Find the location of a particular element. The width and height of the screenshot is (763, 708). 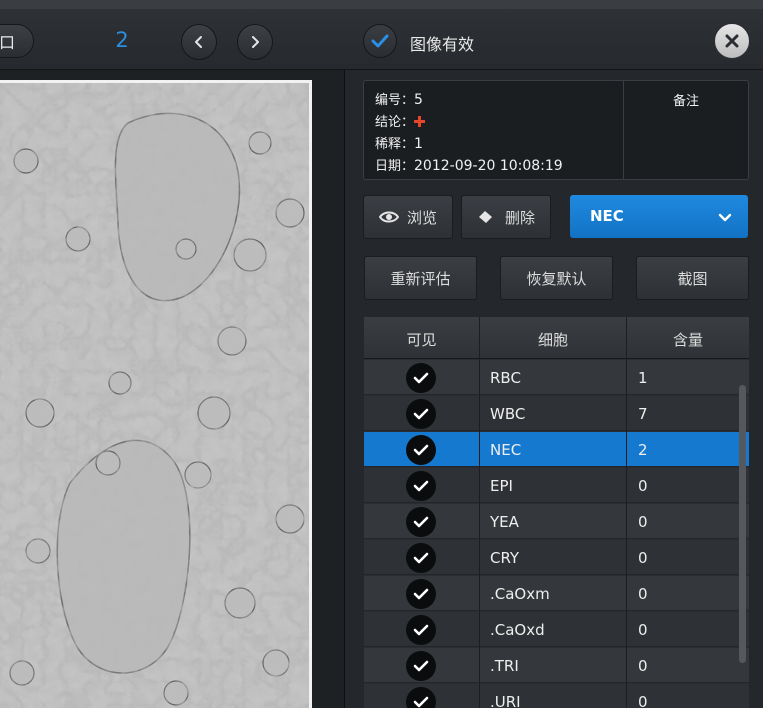

table-header: 可见 细胞 含量 is located at coordinates (556, 338).